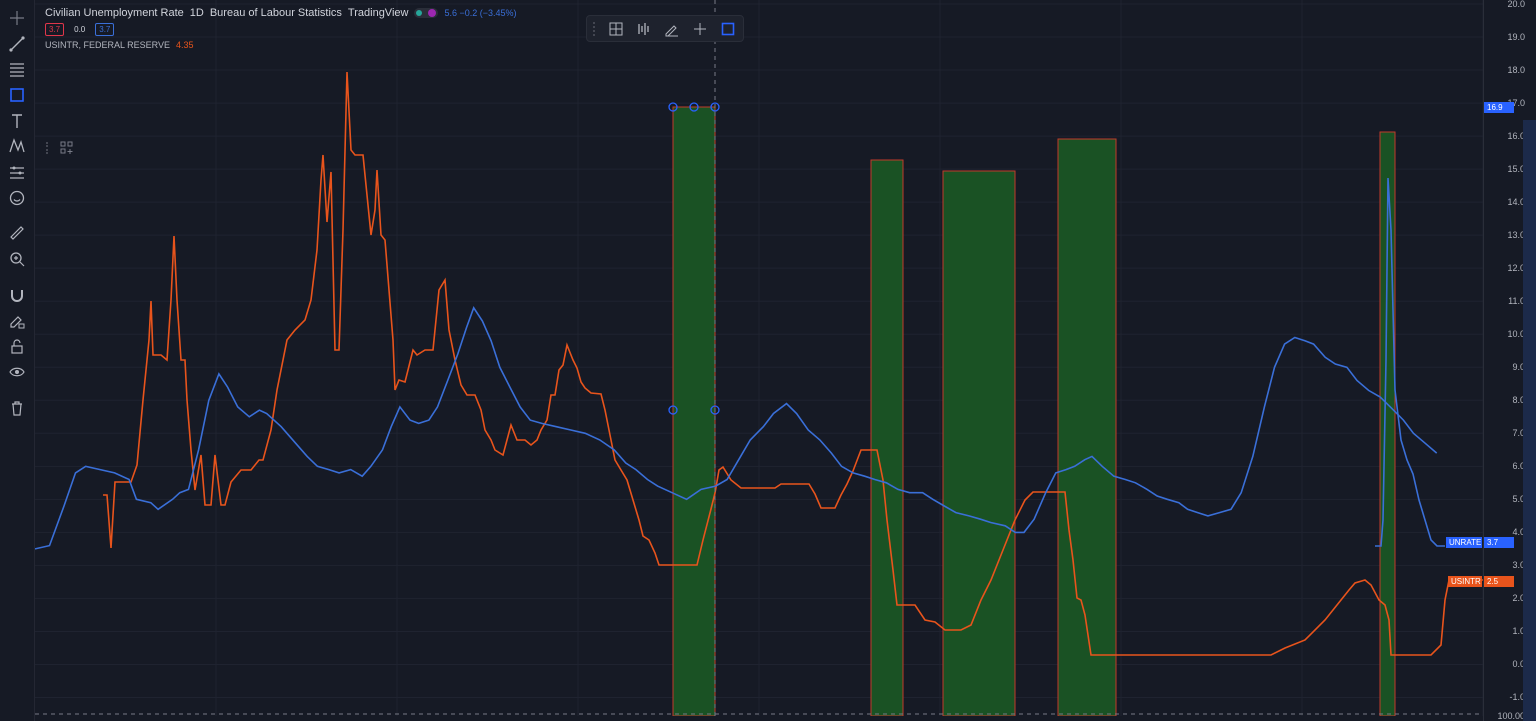 The height and width of the screenshot is (721, 1536). Describe the element at coordinates (17, 347) in the screenshot. I see `lock-icon` at that location.